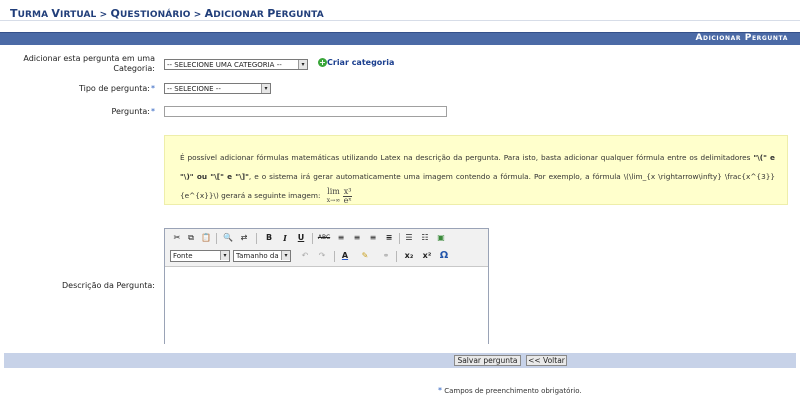 This screenshot has width=800, height=398. Describe the element at coordinates (444, 256) in the screenshot. I see `special-character-button: Ω` at that location.